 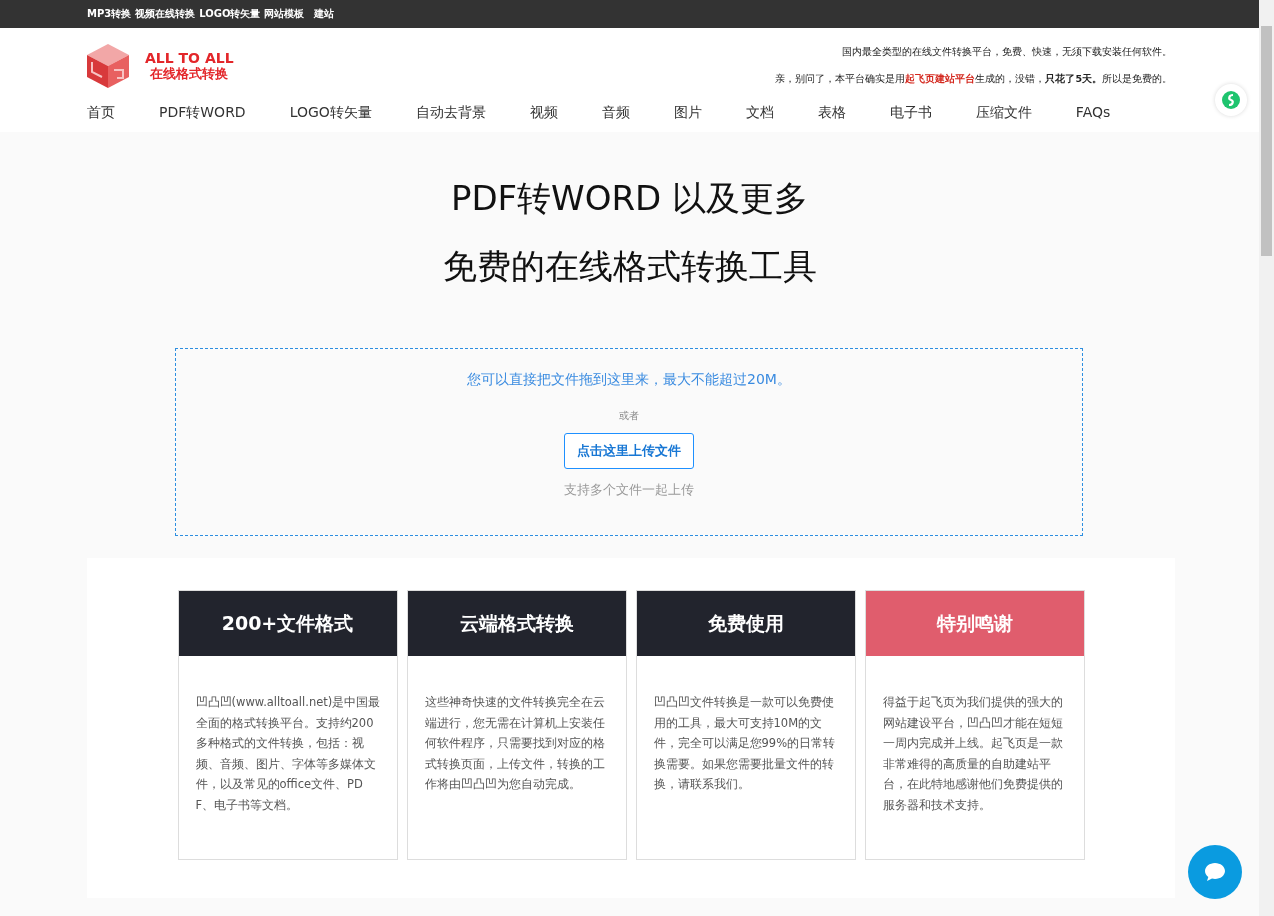 I want to click on top-link: 网站模板, so click(x=284, y=14).